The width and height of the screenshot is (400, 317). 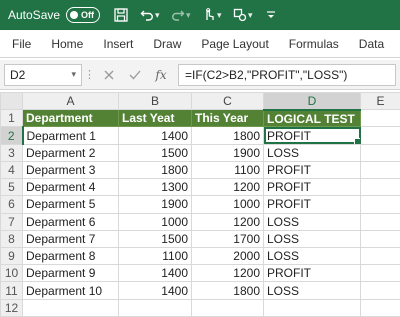 What do you see at coordinates (227, 256) in the screenshot?
I see `this-year-cell: 2000` at bounding box center [227, 256].